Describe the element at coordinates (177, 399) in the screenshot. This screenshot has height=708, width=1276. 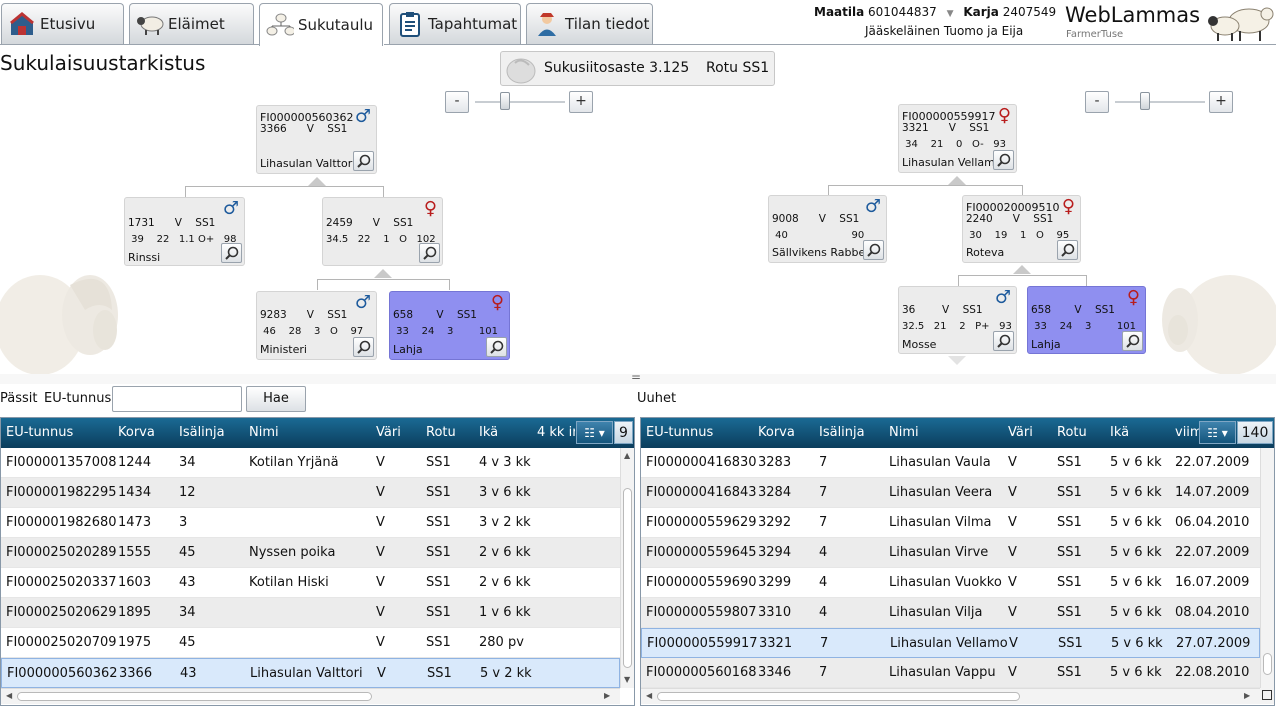
I see `eu-search-input` at that location.